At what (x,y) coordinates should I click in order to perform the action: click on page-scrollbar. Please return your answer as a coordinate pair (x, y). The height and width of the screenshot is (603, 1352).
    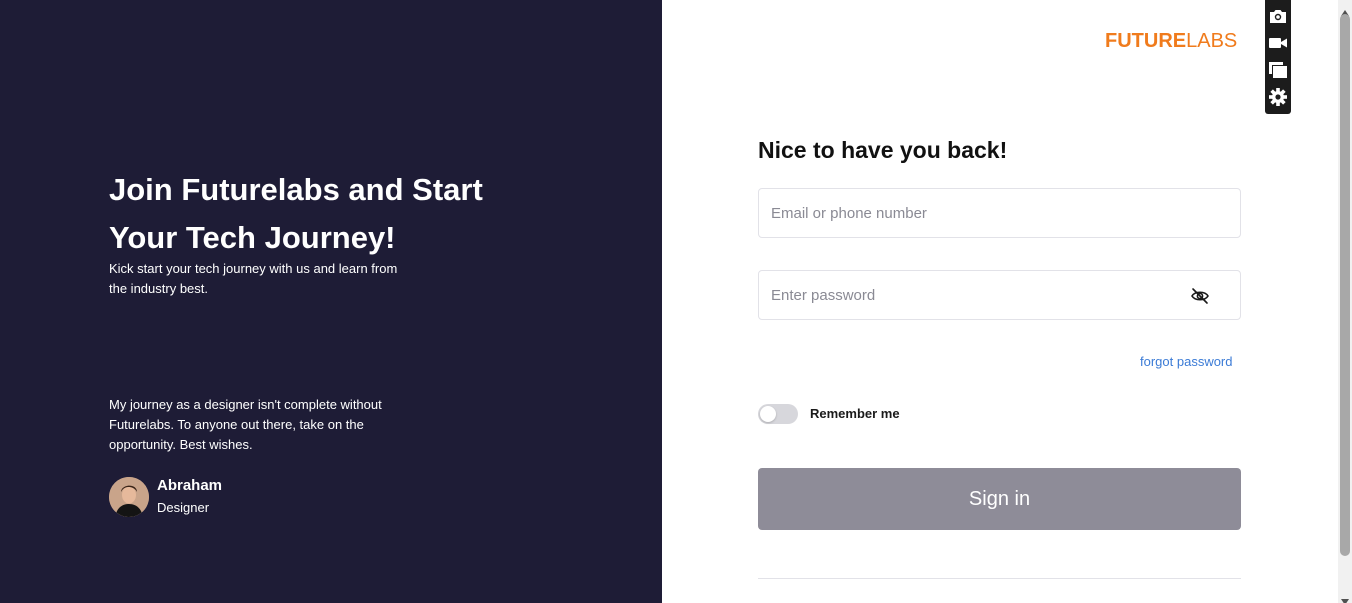
    Looking at the image, I should click on (1345, 301).